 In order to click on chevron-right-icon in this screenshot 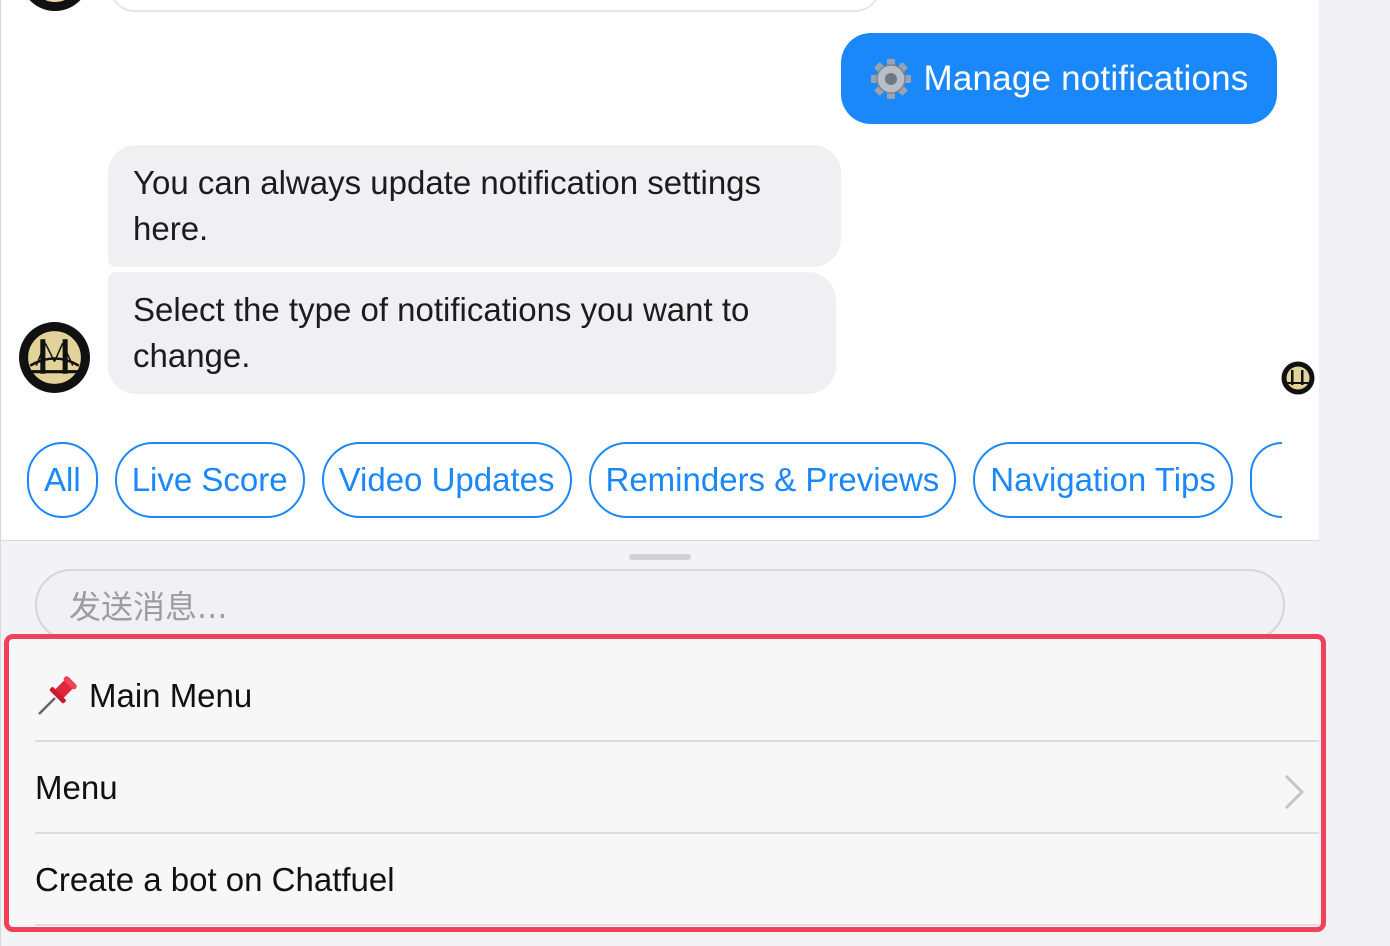, I will do `click(1294, 792)`.